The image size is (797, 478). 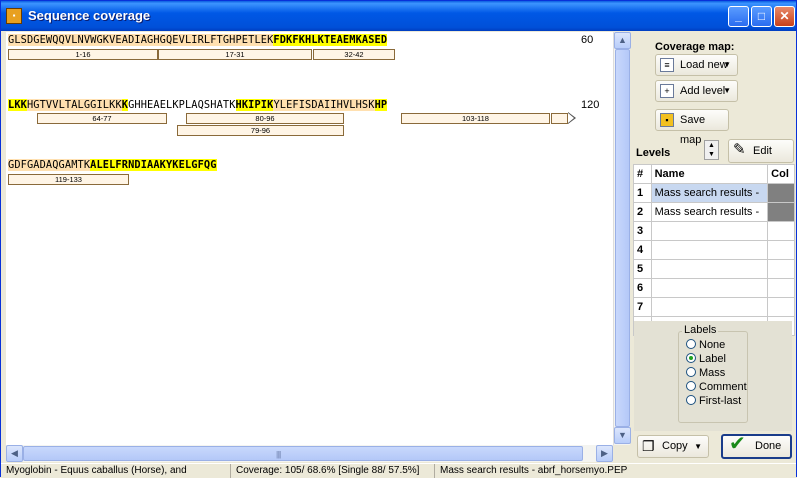 I want to click on table-row: 4, so click(x=714, y=250).